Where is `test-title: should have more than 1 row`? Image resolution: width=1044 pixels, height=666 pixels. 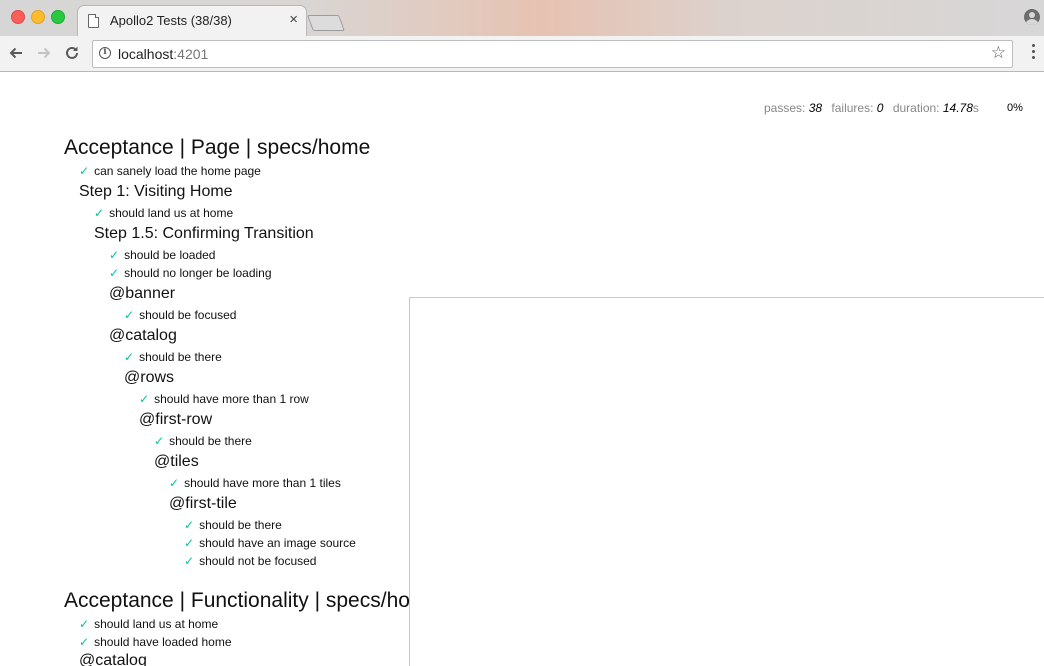 test-title: should have more than 1 row is located at coordinates (231, 399).